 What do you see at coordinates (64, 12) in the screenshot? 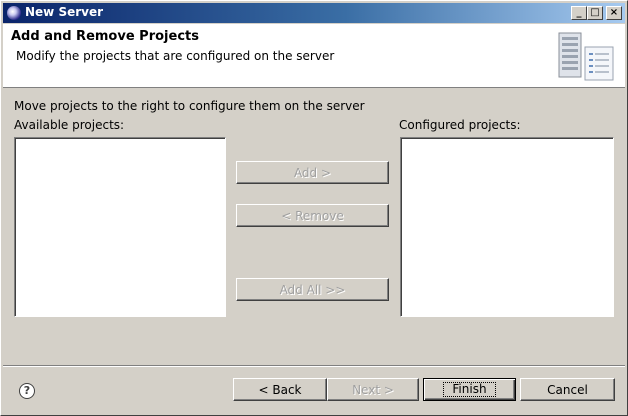
I see `window-title: New Server` at bounding box center [64, 12].